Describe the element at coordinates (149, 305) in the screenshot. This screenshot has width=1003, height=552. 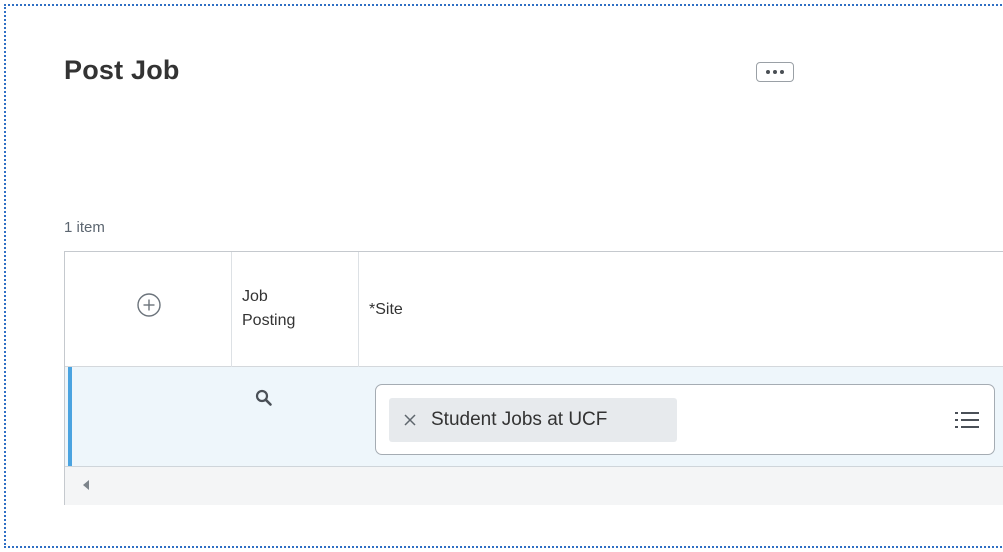
I see `add-row-icon` at that location.